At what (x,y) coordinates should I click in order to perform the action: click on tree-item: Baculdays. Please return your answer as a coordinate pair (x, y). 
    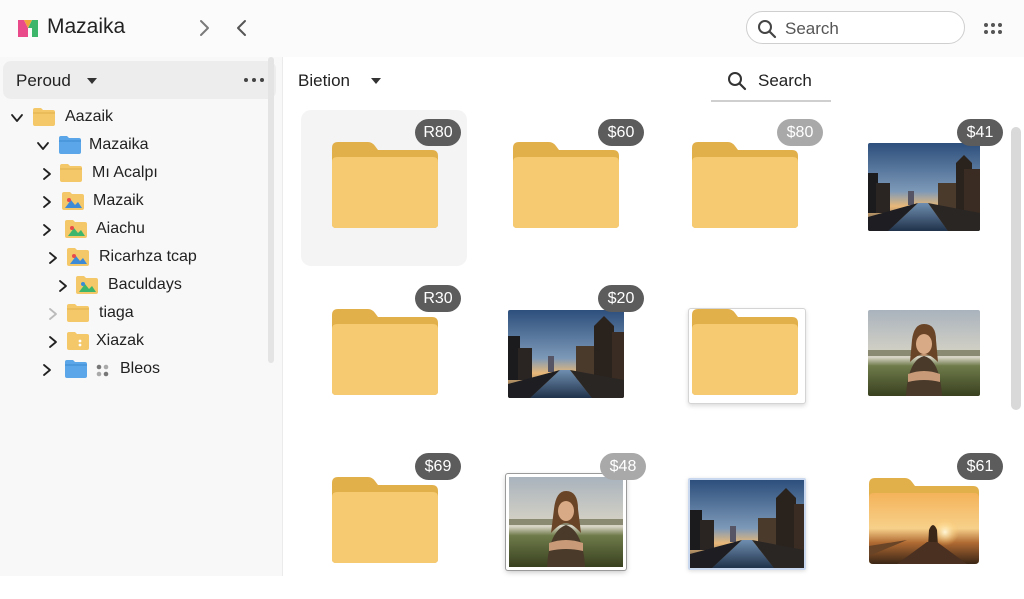
    Looking at the image, I should click on (161, 287).